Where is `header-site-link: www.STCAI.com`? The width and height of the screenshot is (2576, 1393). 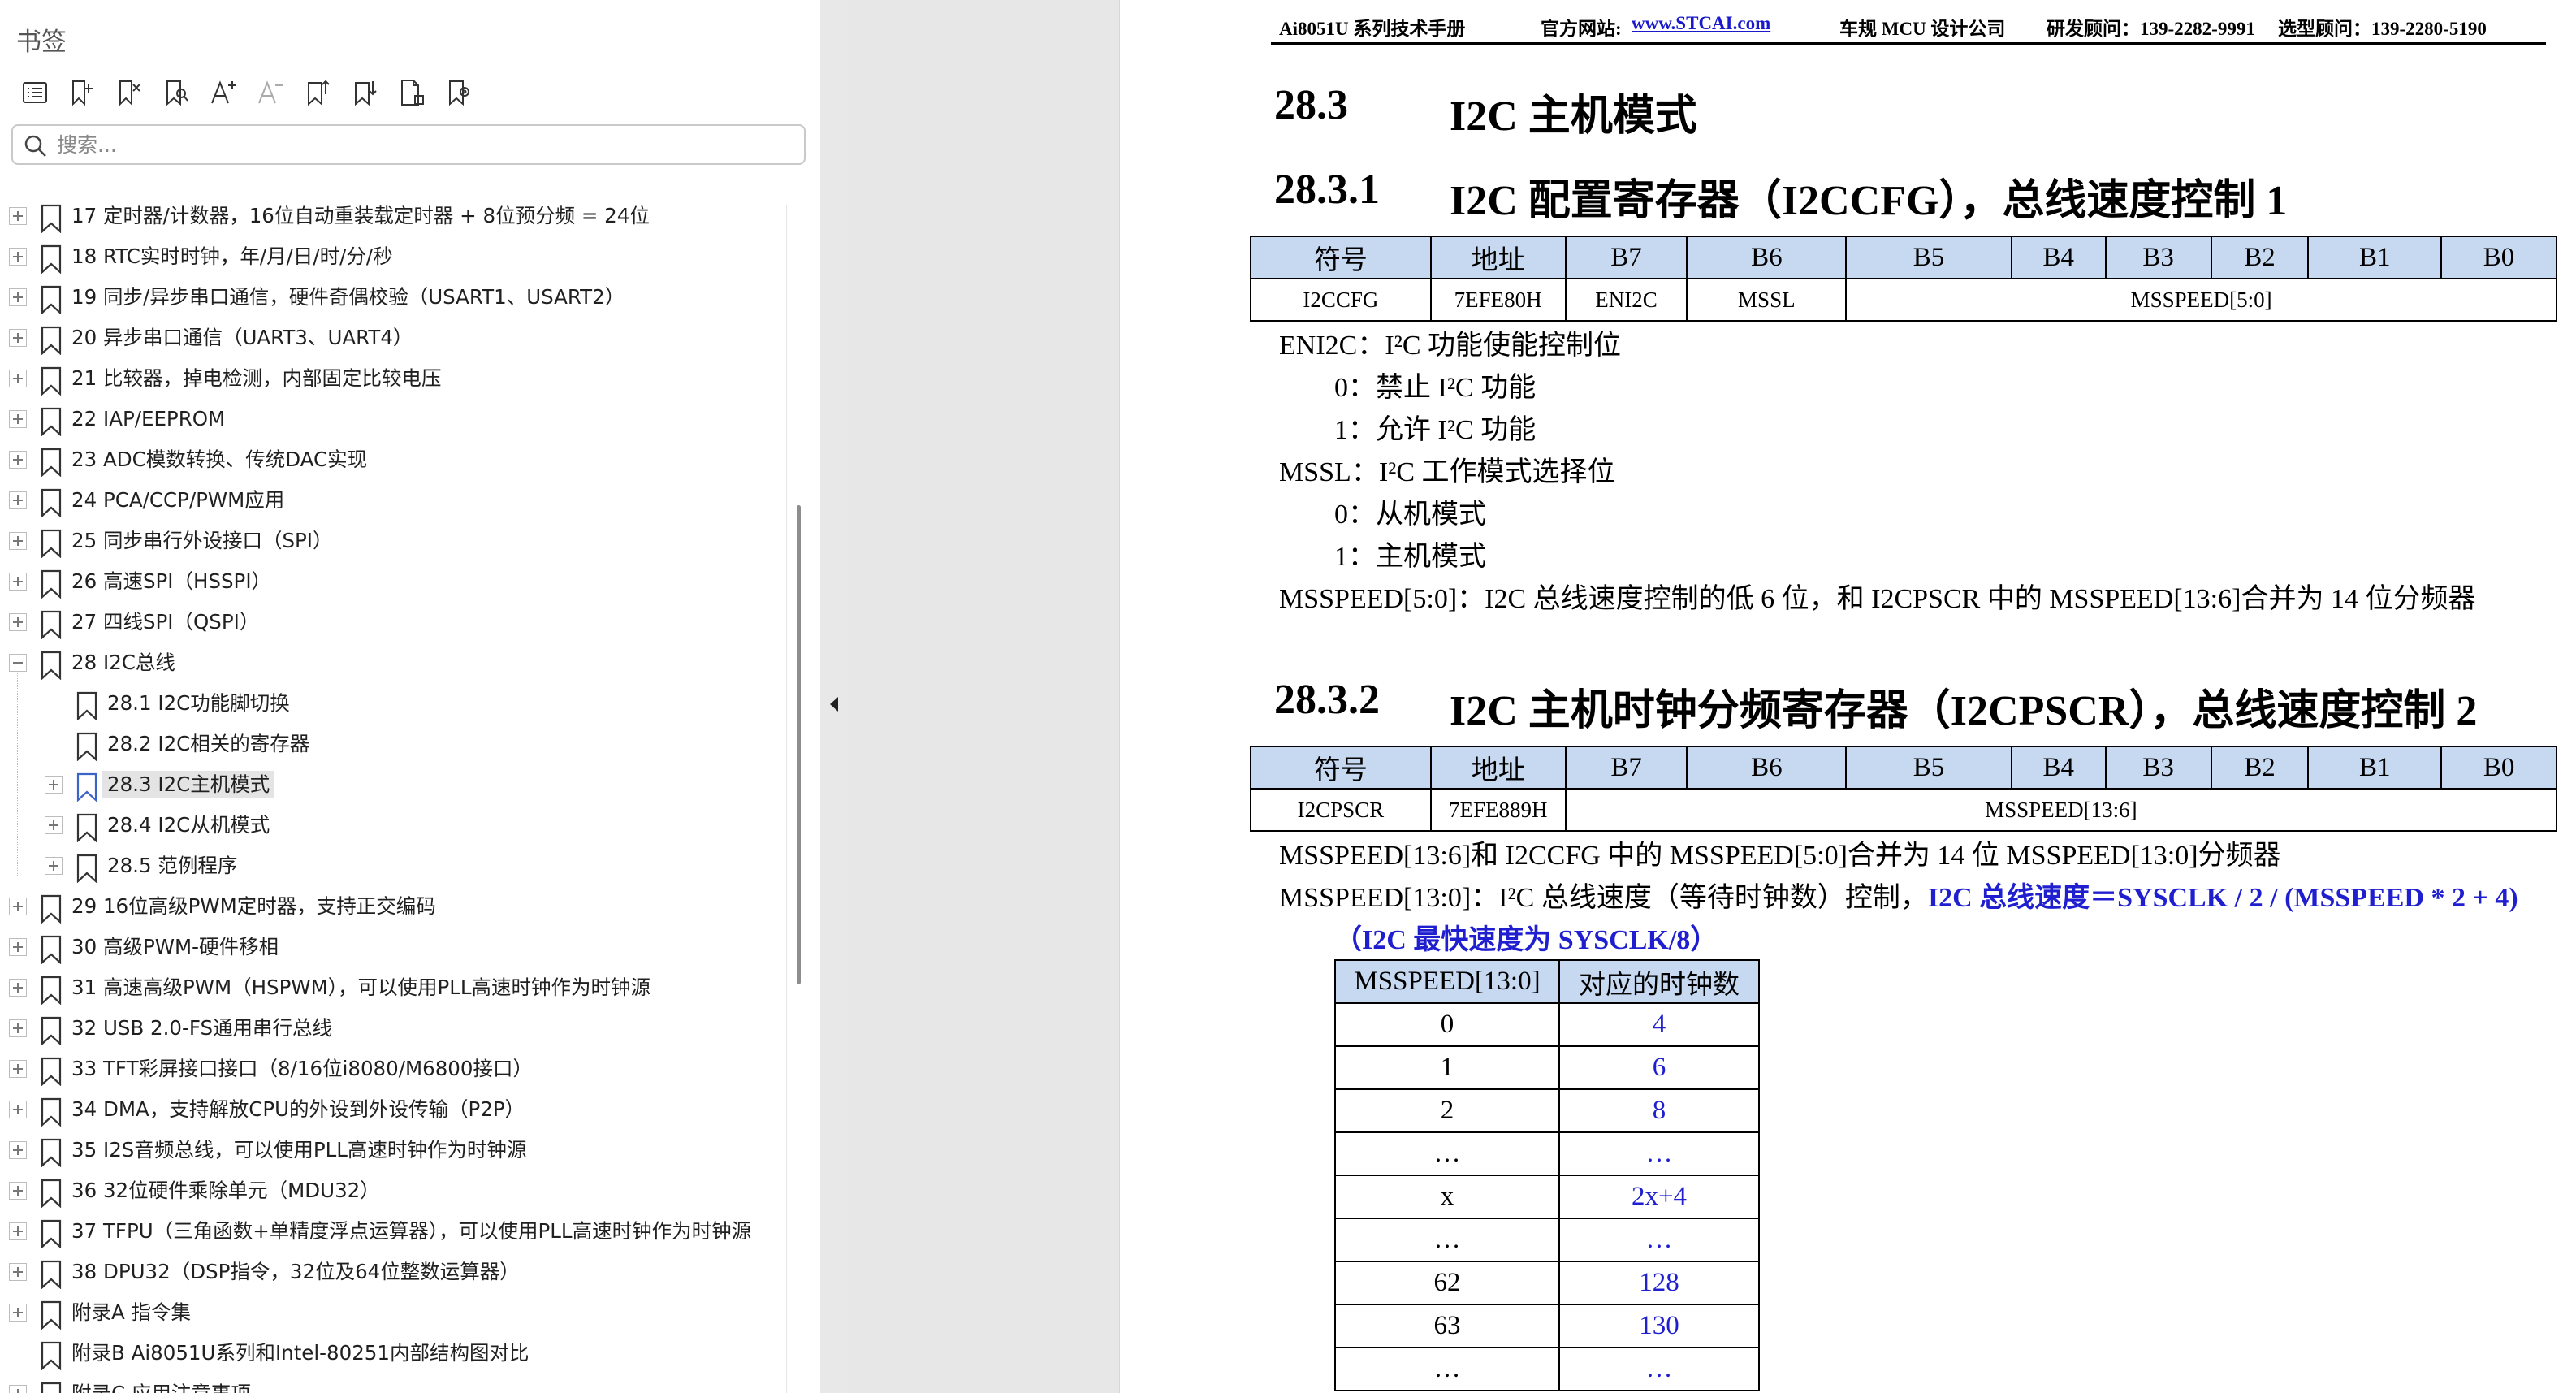 header-site-link: www.STCAI.com is located at coordinates (1701, 23).